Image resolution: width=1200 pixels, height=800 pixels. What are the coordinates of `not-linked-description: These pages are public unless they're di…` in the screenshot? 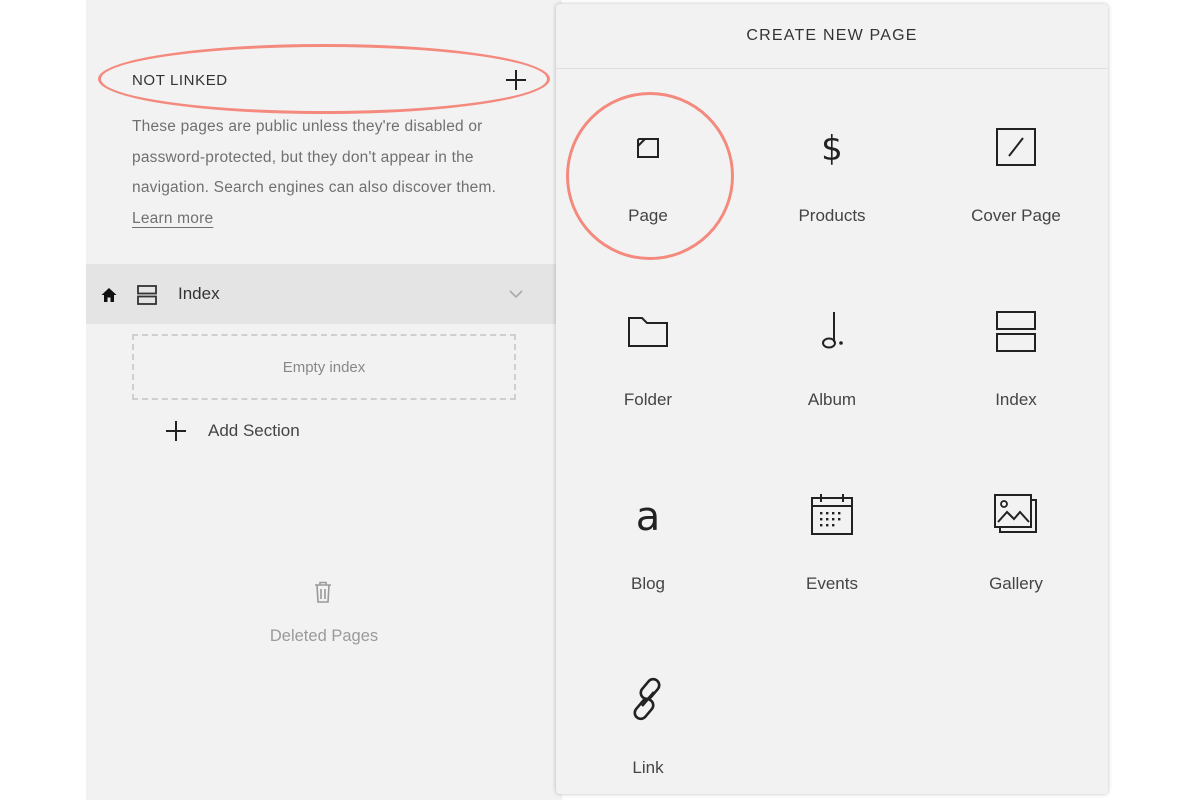 It's located at (327, 173).